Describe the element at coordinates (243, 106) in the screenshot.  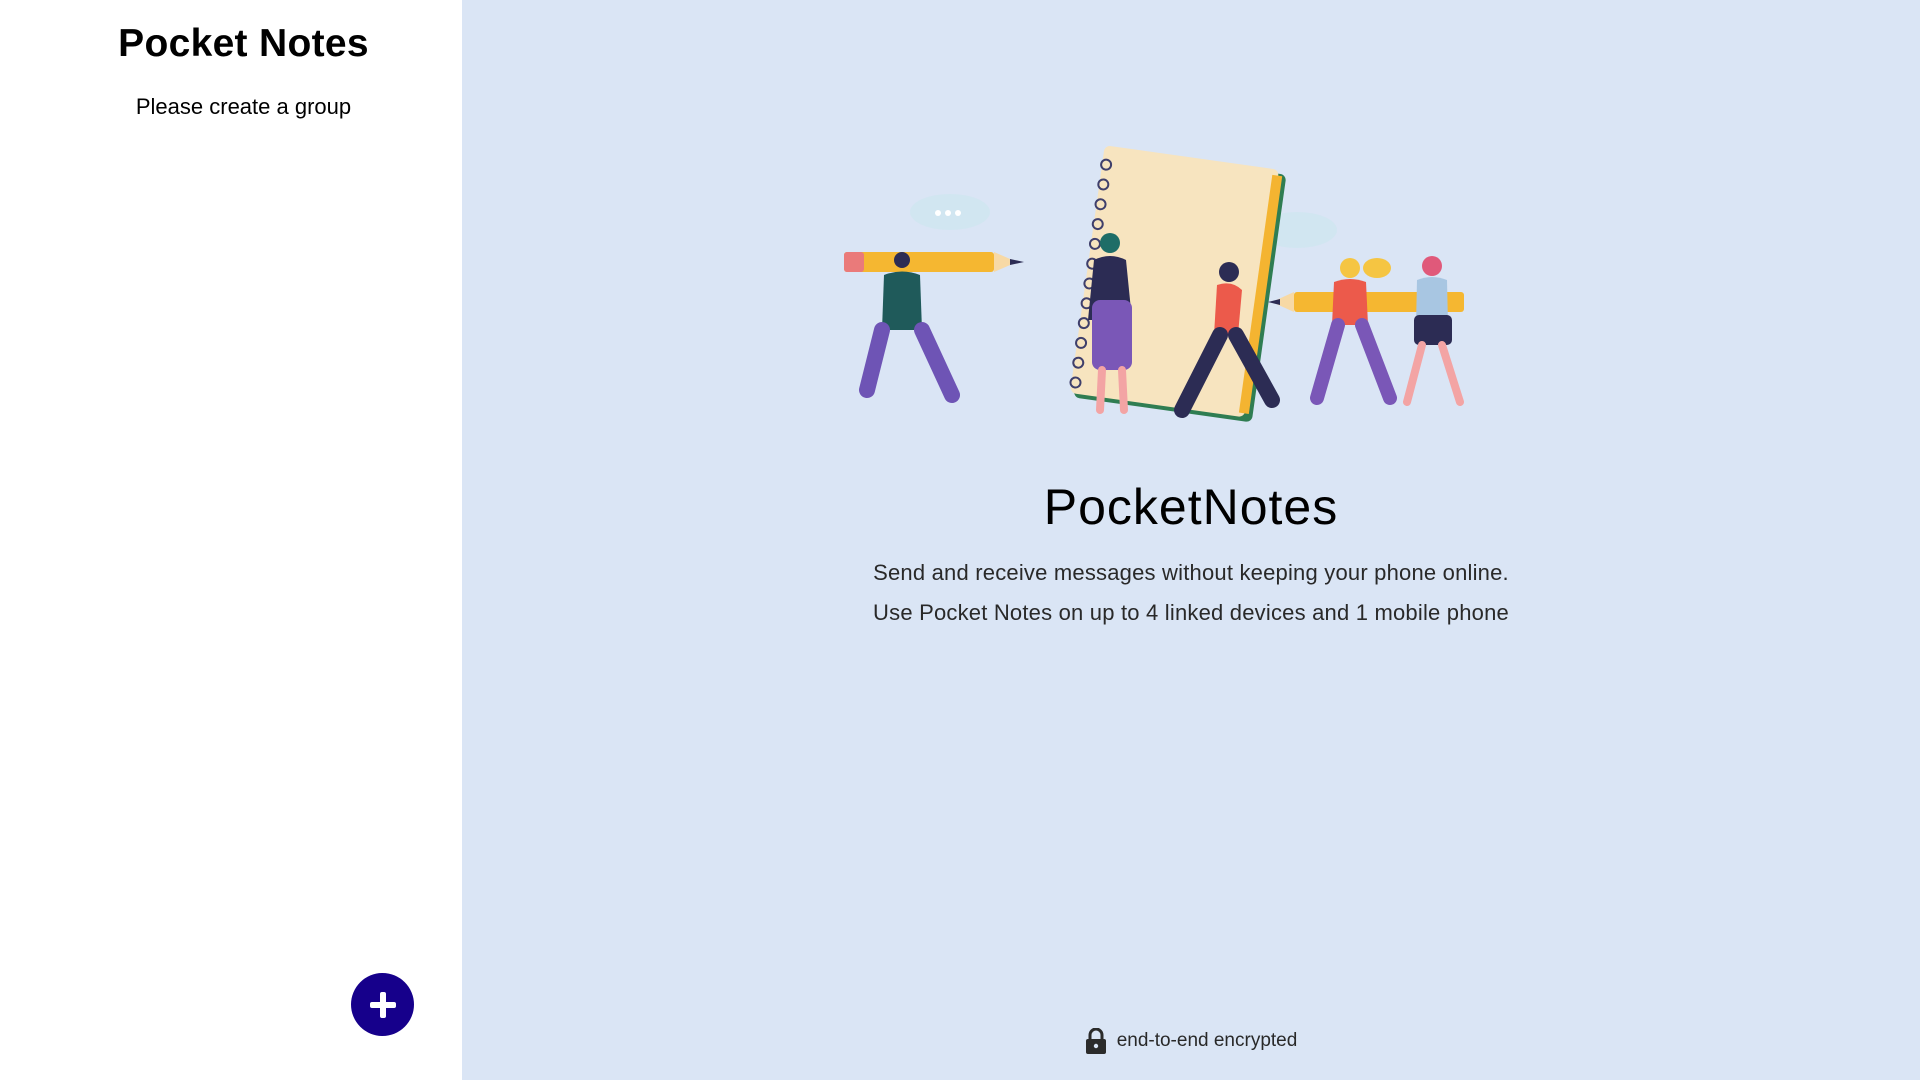
I see `empty-groups-message: Please create a group` at that location.